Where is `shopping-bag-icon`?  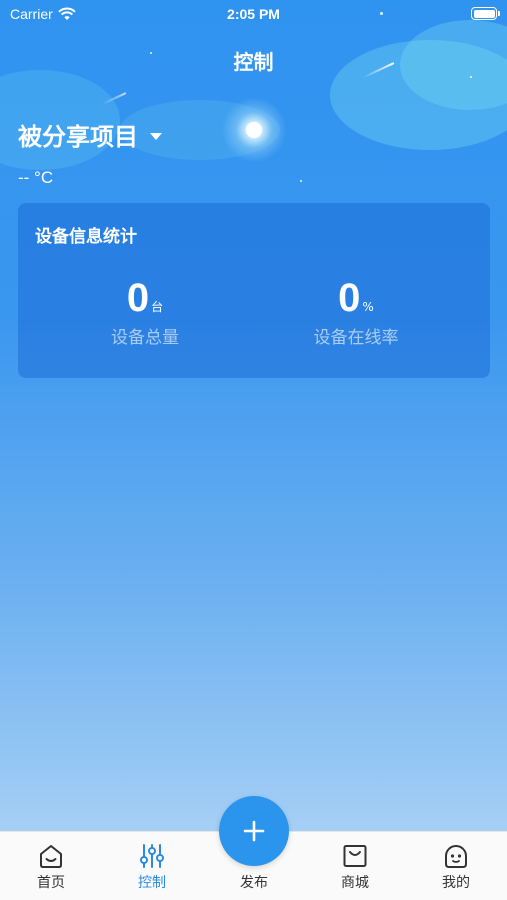 shopping-bag-icon is located at coordinates (355, 856).